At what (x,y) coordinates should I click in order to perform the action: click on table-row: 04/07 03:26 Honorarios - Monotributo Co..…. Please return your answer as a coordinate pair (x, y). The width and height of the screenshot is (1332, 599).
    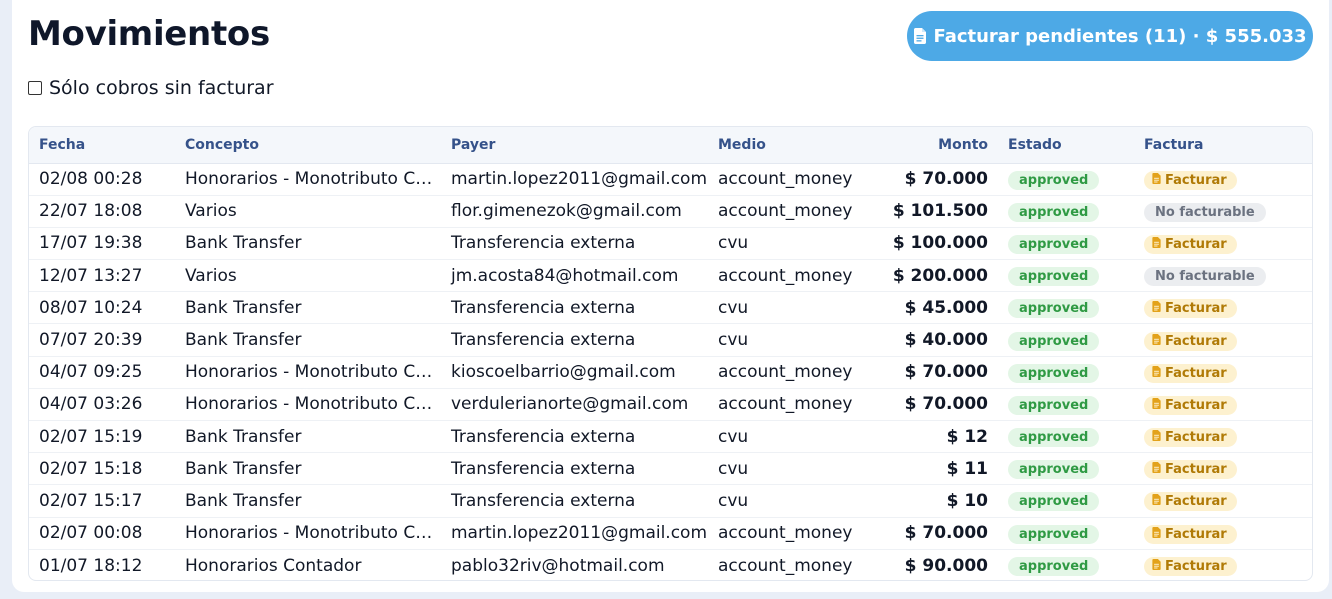
    Looking at the image, I should click on (670, 405).